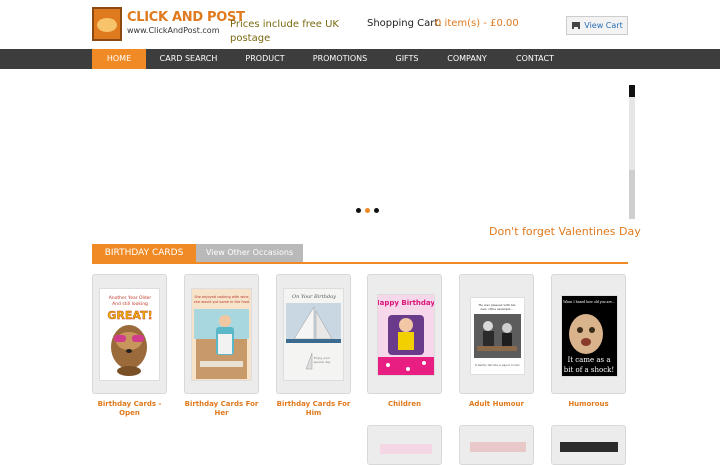 The height and width of the screenshot is (465, 720). What do you see at coordinates (119, 59) in the screenshot?
I see `nav-item-home: HOME` at bounding box center [119, 59].